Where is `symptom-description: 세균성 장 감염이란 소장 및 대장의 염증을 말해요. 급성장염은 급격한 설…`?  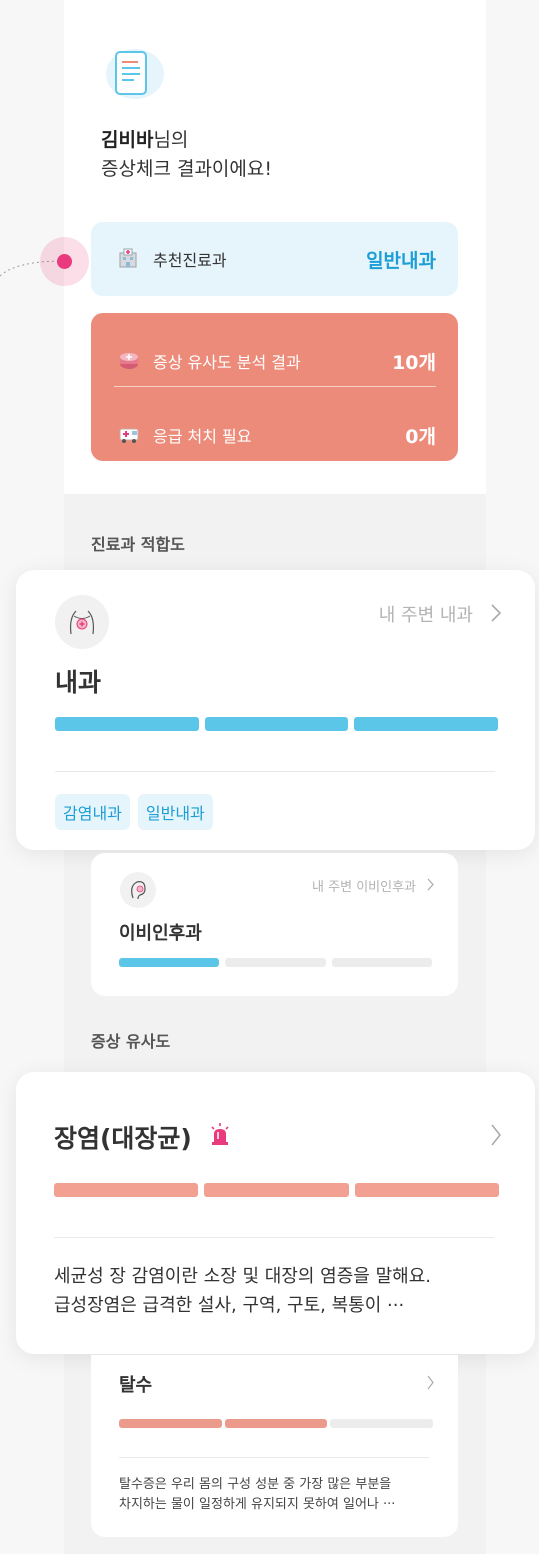
symptom-description: 세균성 장 감염이란 소장 및 대장의 염증을 말해요. 급성장염은 급격한 설… is located at coordinates (242, 1291).